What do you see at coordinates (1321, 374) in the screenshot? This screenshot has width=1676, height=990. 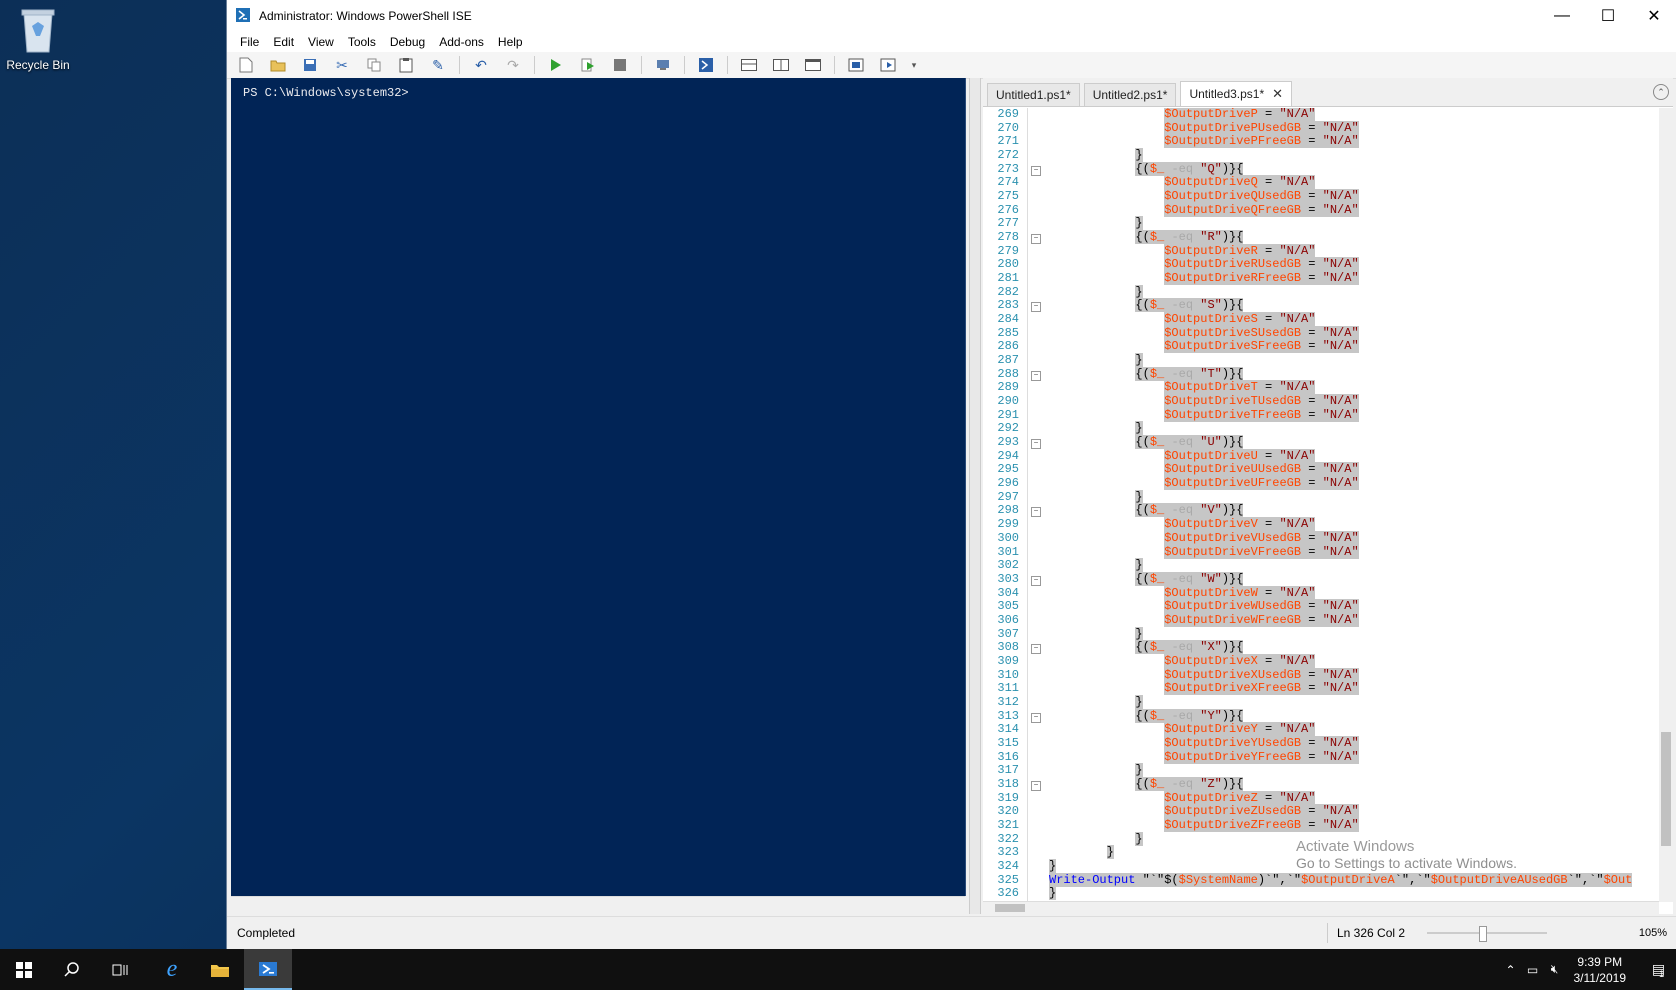 I see `code-line: 288 − {($_ -eq "T")}{` at bounding box center [1321, 374].